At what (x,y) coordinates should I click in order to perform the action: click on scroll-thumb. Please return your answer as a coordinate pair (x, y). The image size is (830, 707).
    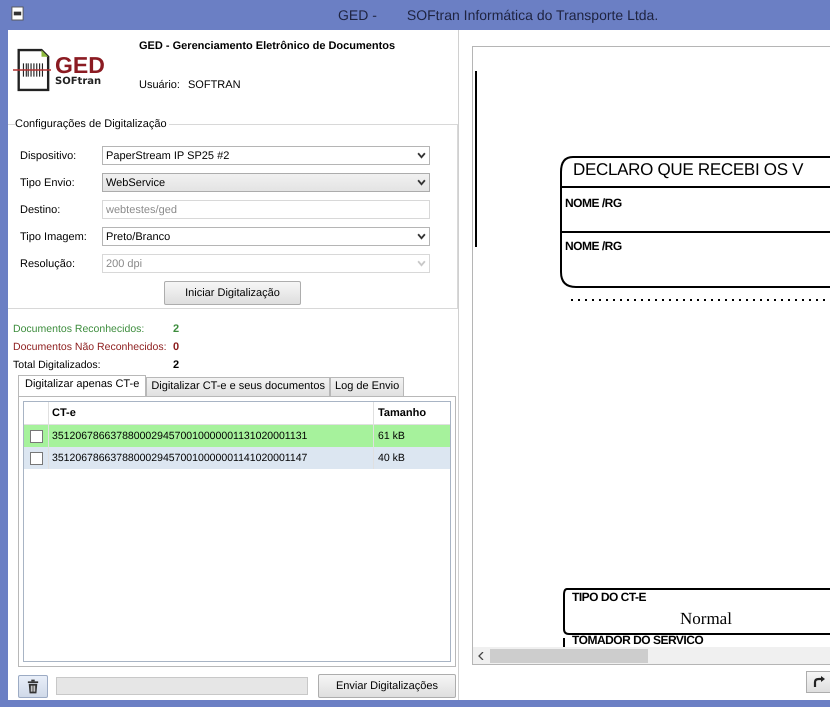
    Looking at the image, I should click on (569, 655).